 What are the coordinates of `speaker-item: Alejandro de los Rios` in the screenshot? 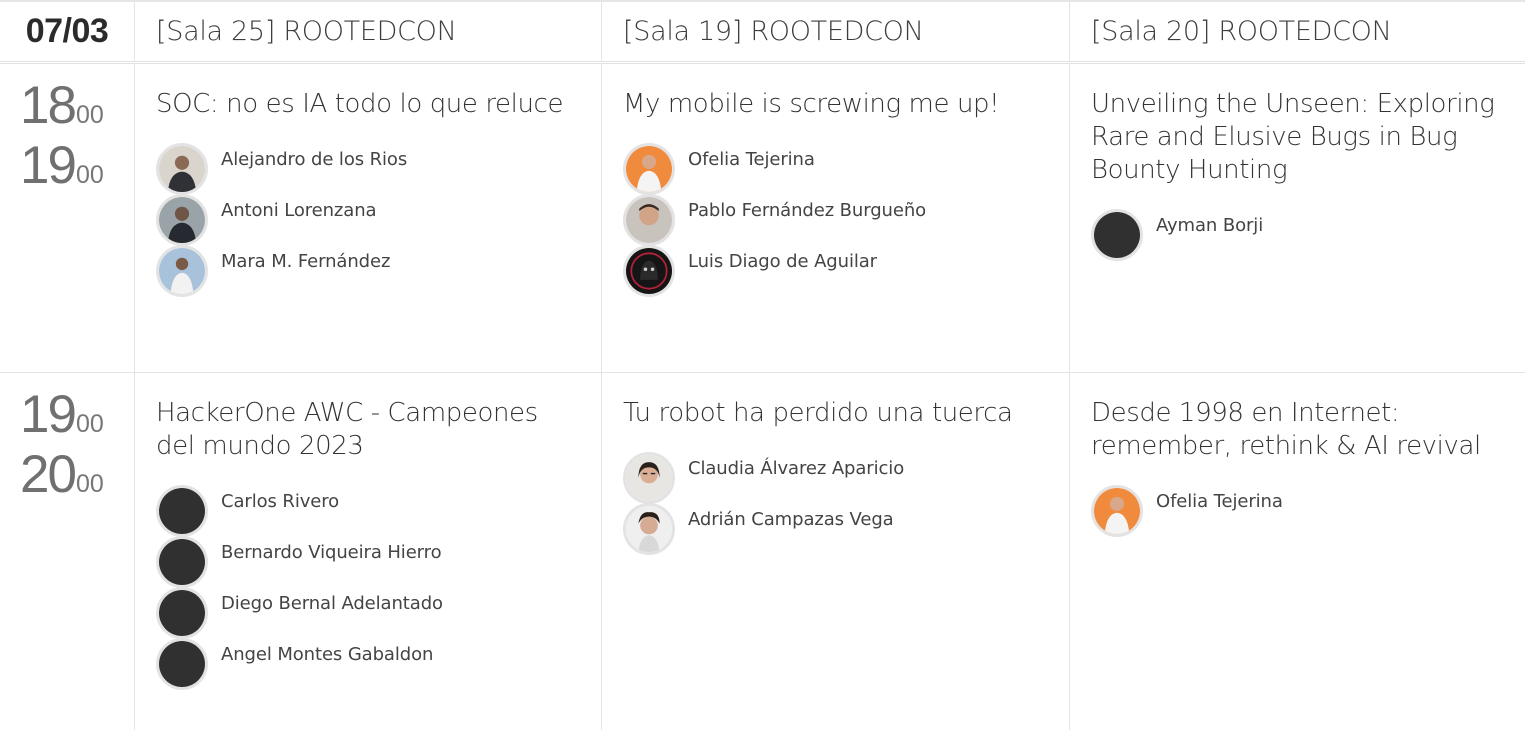 It's located at (368, 169).